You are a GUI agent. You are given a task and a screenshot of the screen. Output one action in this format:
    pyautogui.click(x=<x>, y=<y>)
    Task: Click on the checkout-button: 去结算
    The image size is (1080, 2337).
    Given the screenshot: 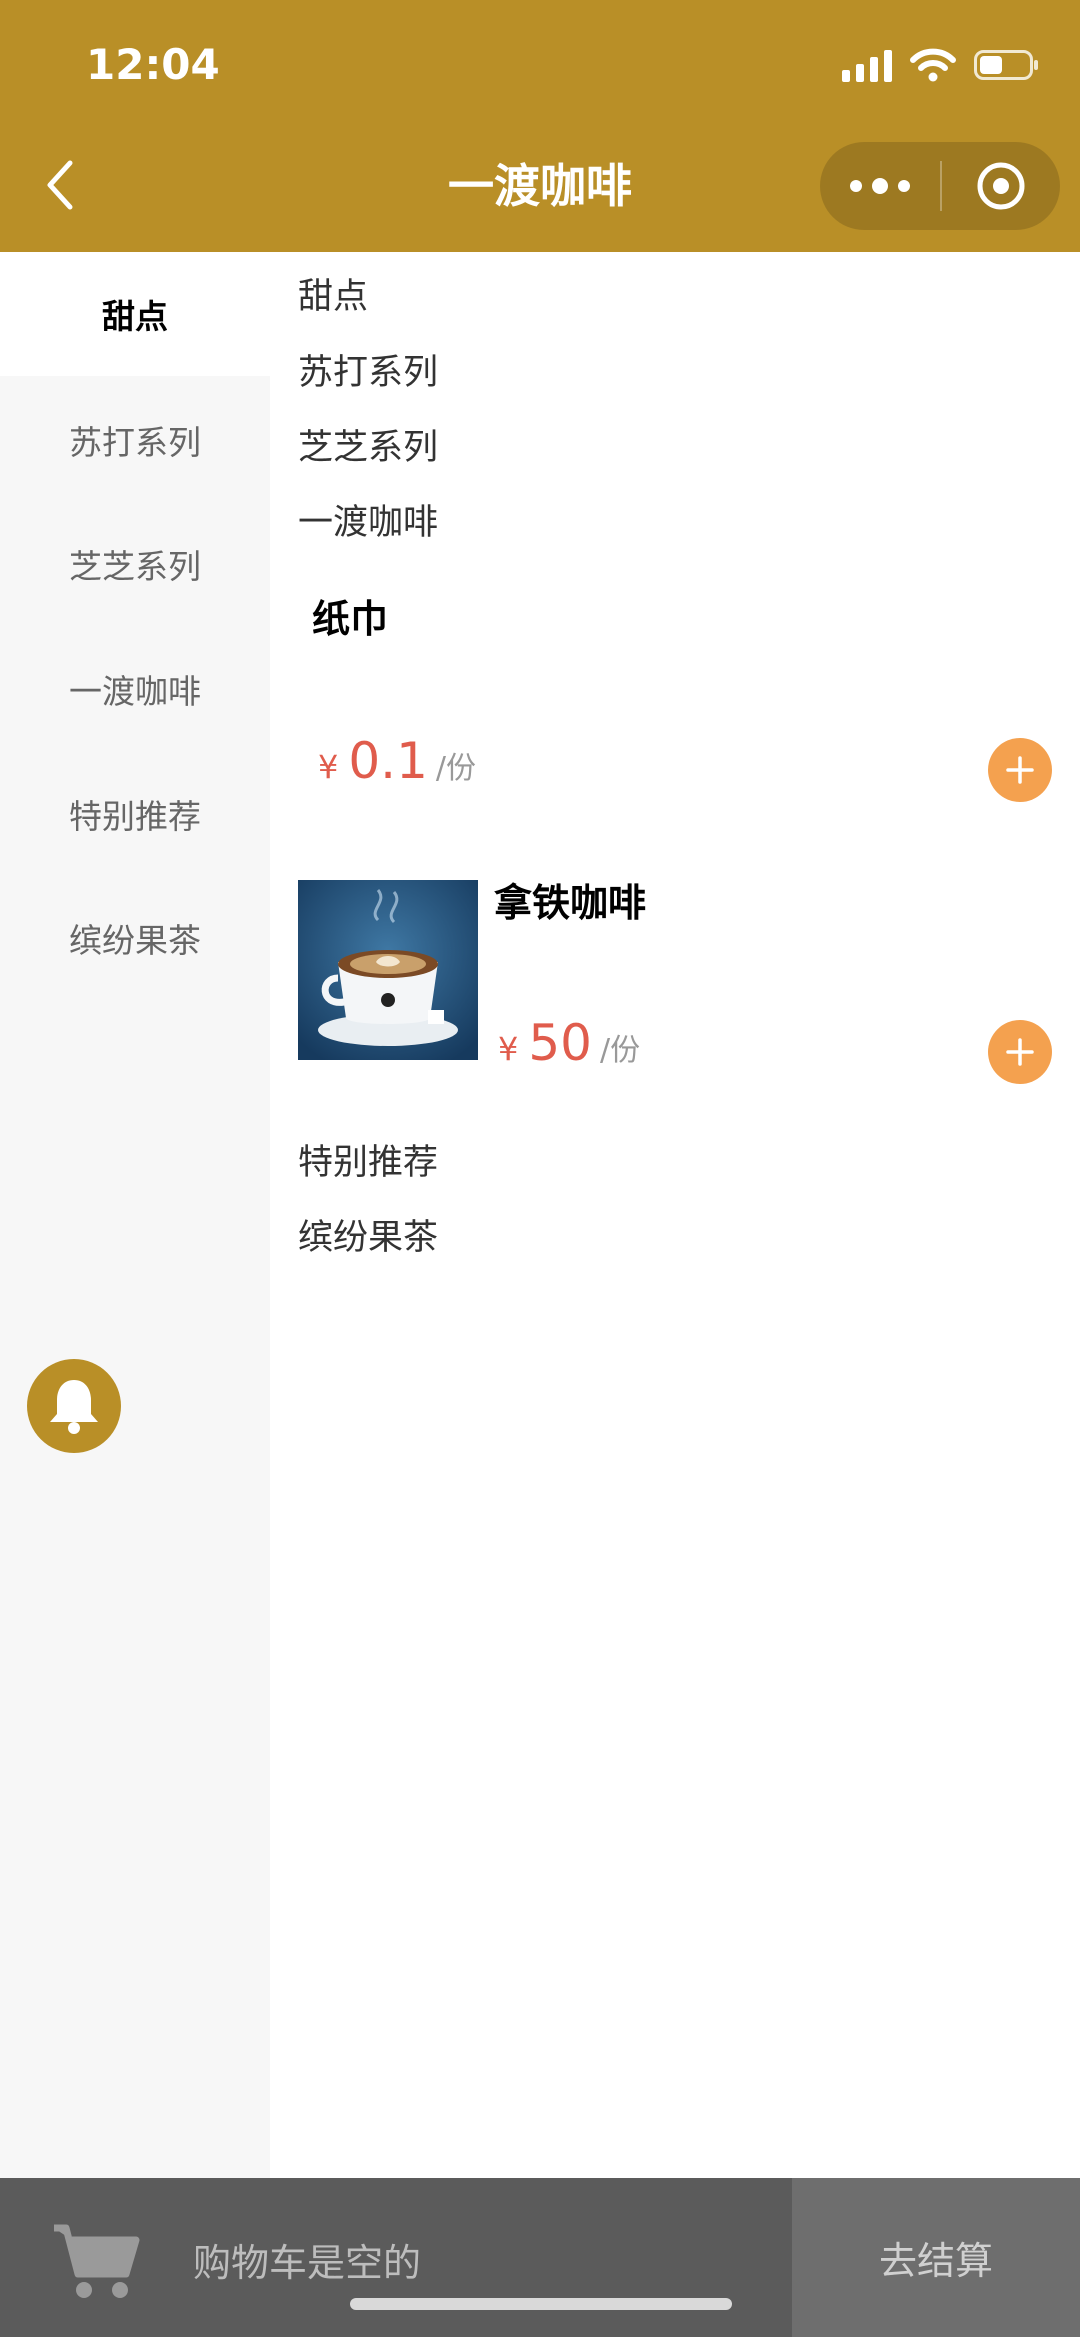 What is the action you would take?
    pyautogui.click(x=936, y=2257)
    